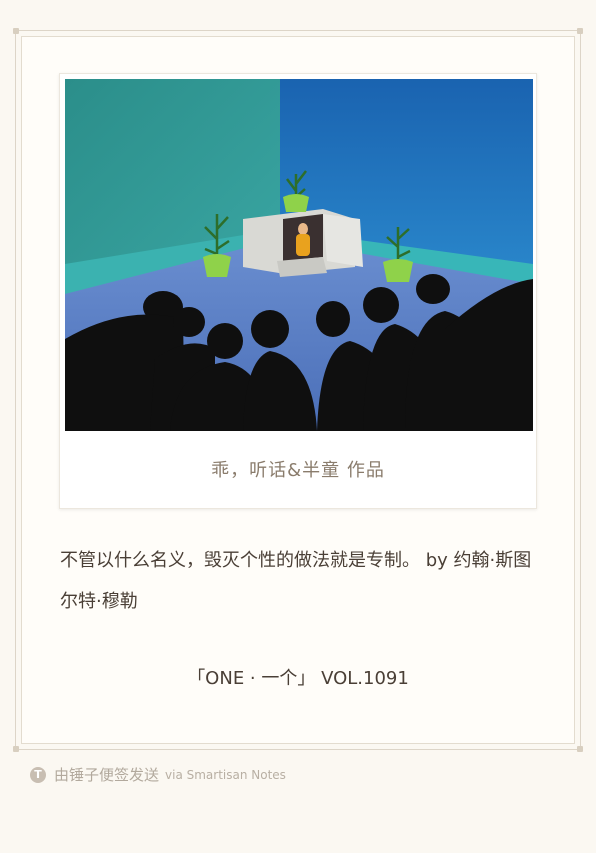 This screenshot has width=596, height=853. Describe the element at coordinates (298, 470) in the screenshot. I see `artwork-caption: 乖，听话&半童 作品` at that location.